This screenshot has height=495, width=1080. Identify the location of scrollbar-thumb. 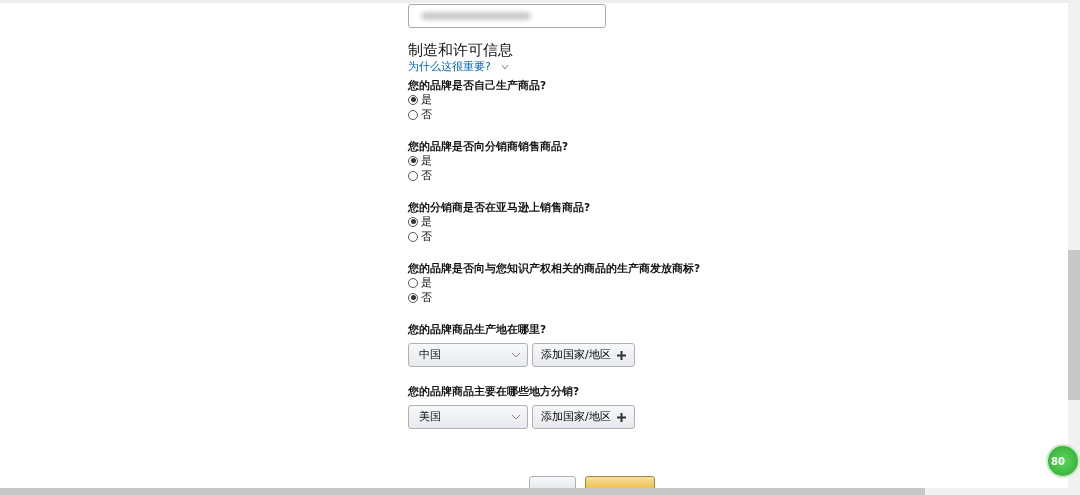
(1074, 325).